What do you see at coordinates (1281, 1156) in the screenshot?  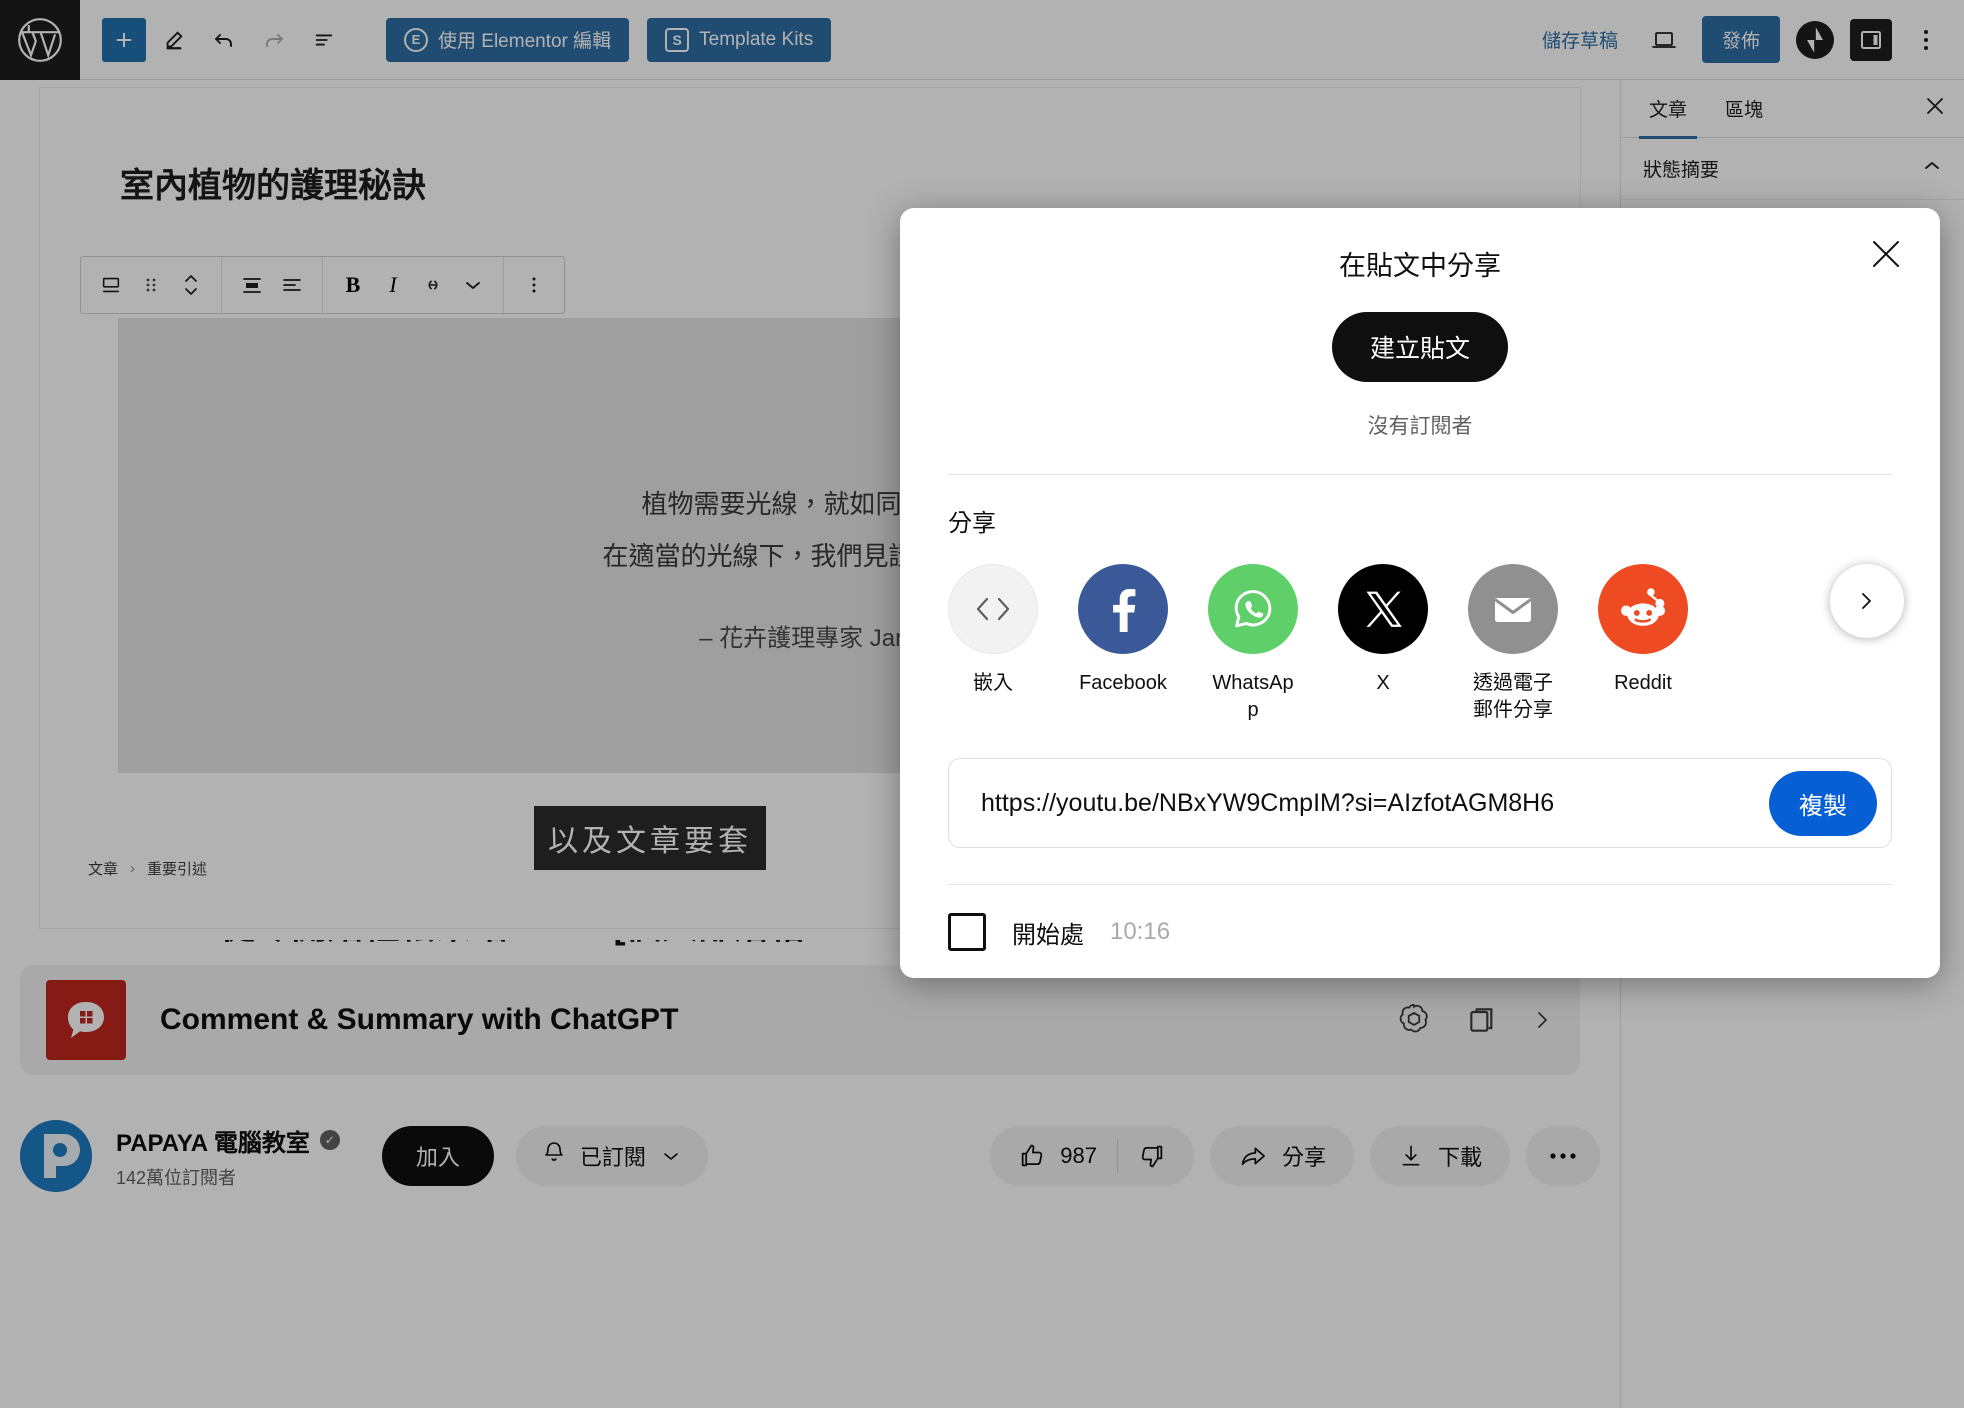 I see `share-button: 分享` at bounding box center [1281, 1156].